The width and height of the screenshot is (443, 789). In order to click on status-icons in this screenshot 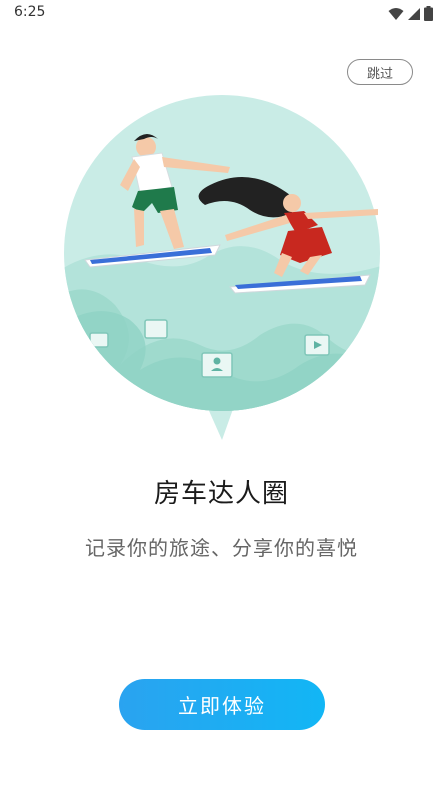, I will do `click(410, 13)`.